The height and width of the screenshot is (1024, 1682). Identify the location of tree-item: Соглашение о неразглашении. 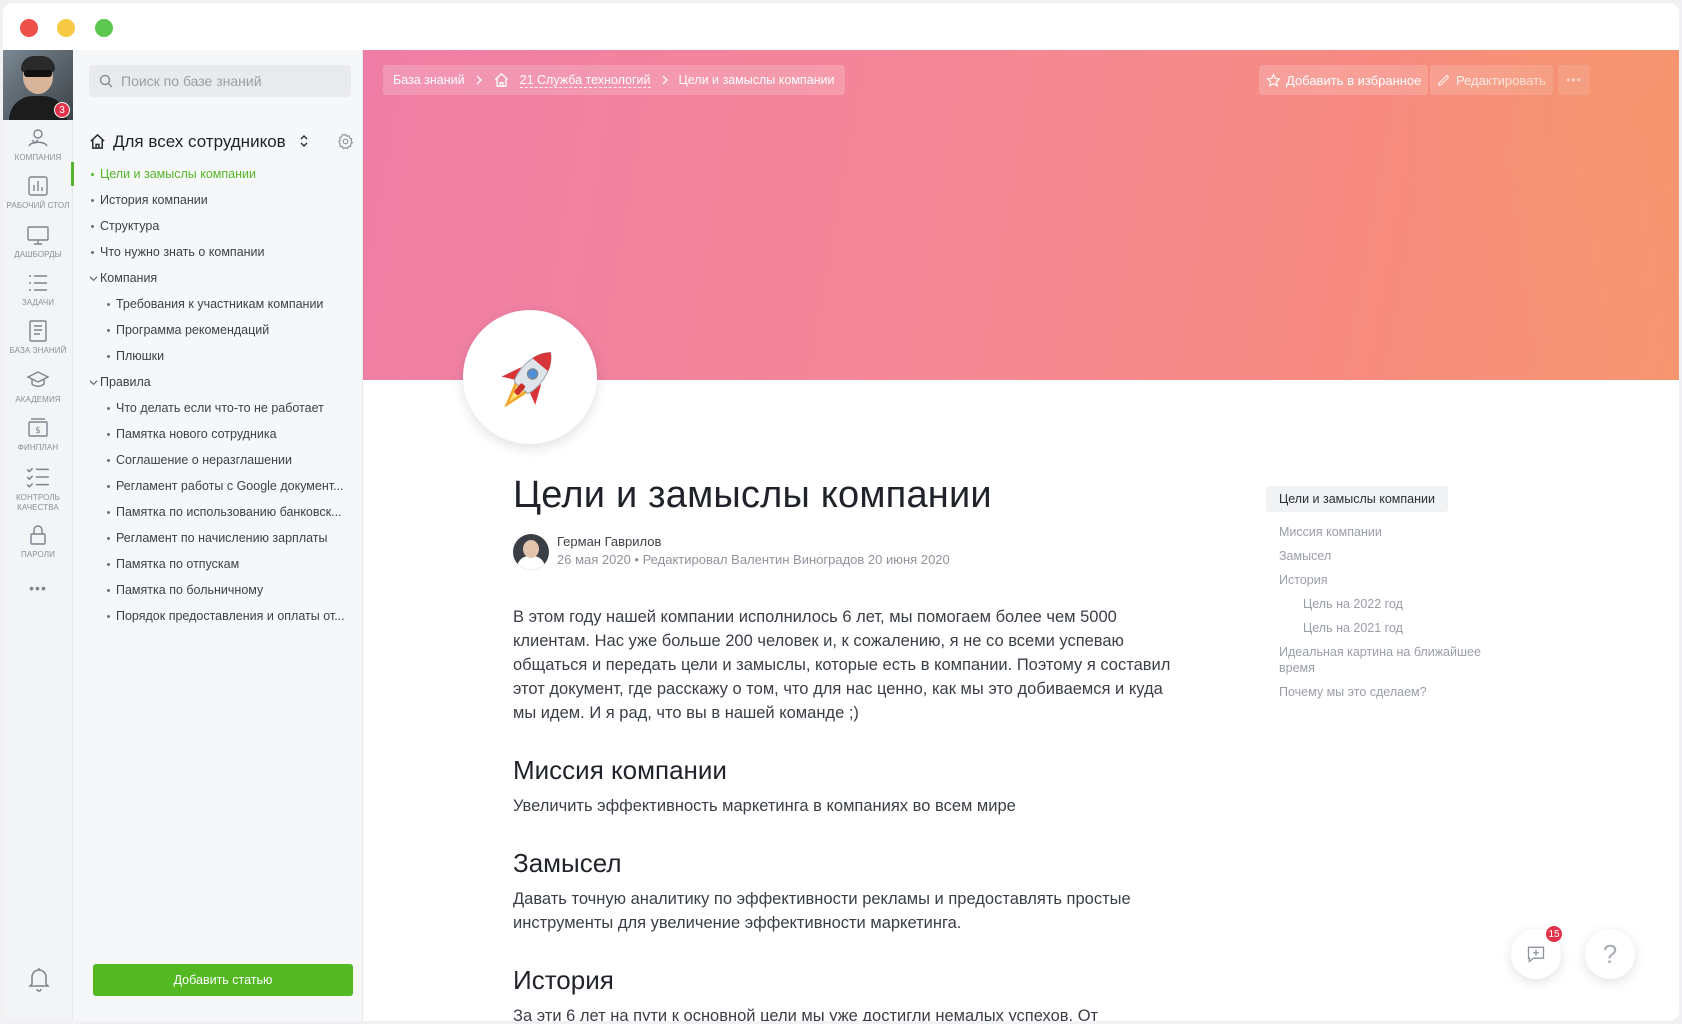
(220, 462).